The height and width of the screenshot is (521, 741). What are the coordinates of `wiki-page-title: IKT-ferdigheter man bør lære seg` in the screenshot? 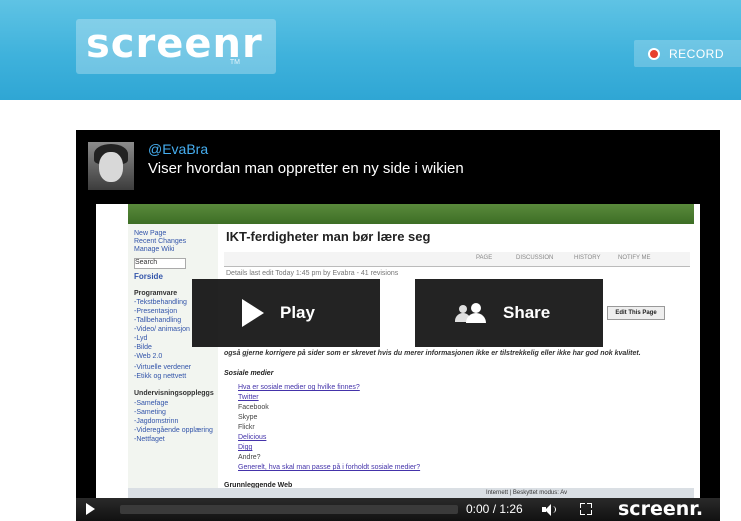 It's located at (328, 236).